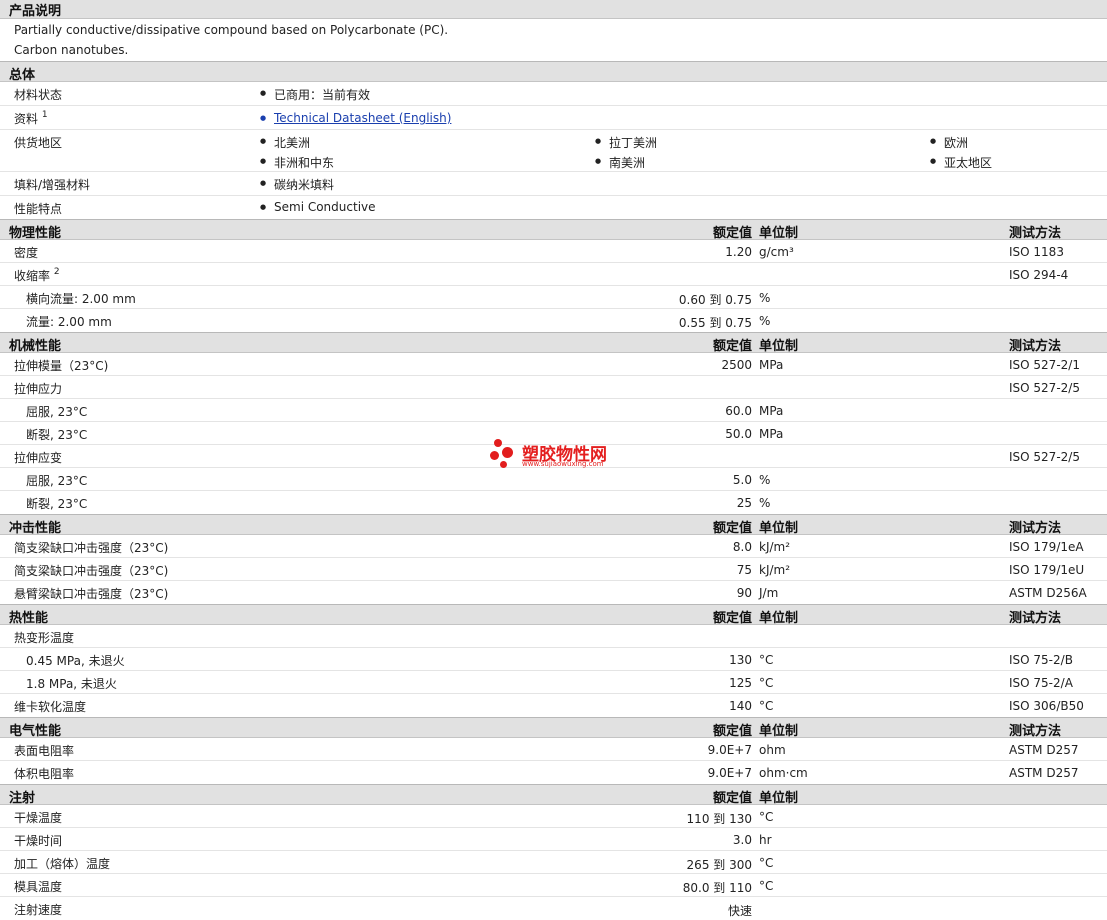  Describe the element at coordinates (553, 525) in the screenshot. I see `section-impact: 冲击性能 额定值 单位制 测试方法` at that location.